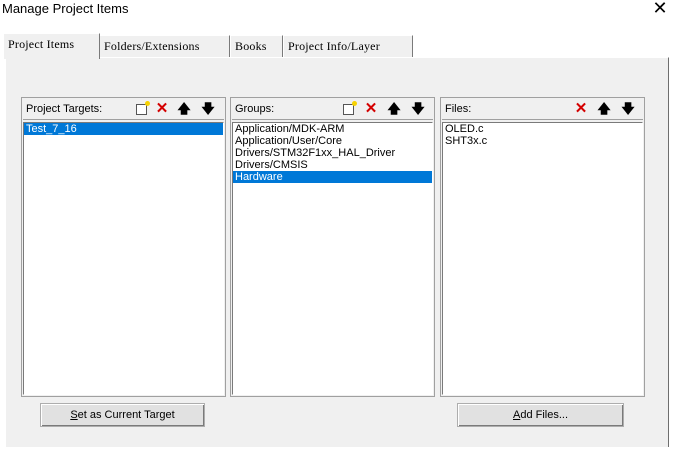  I want to click on project-targets-header: Project Targets: ✕ 🡅 🡇, so click(123, 109).